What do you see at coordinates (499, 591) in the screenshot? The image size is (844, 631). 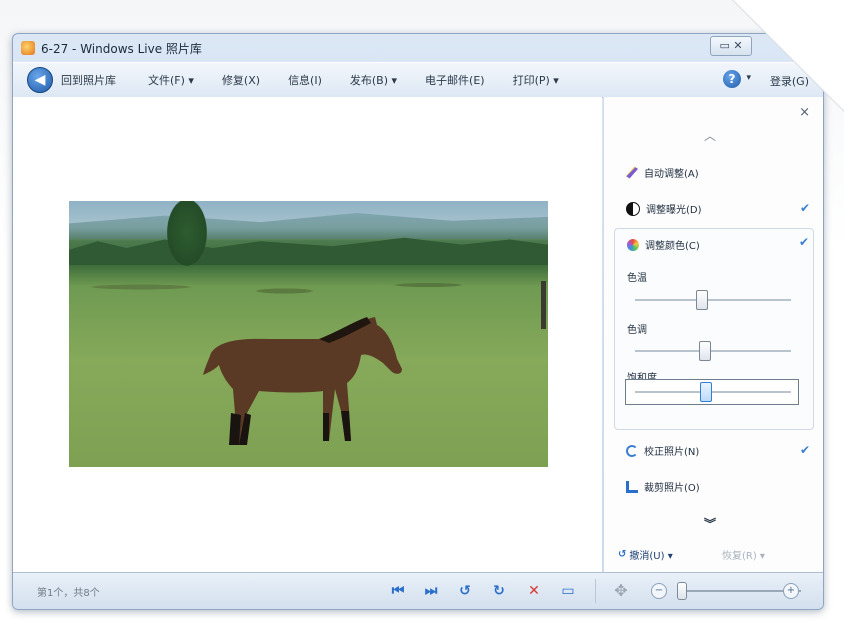 I see `rotate-right-icon: ↻` at bounding box center [499, 591].